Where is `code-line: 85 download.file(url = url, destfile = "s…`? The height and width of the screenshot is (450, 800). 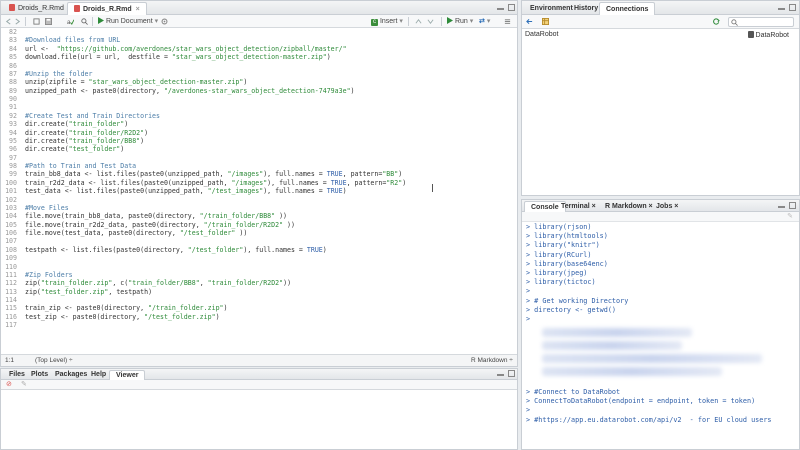 code-line: 85 download.file(url = url, destfile = "s… is located at coordinates (259, 57).